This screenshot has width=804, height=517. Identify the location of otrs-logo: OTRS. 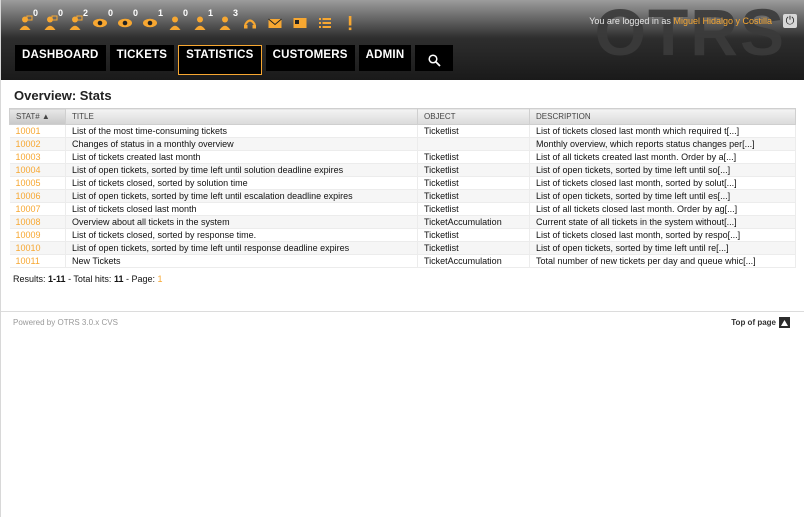
(690, 34).